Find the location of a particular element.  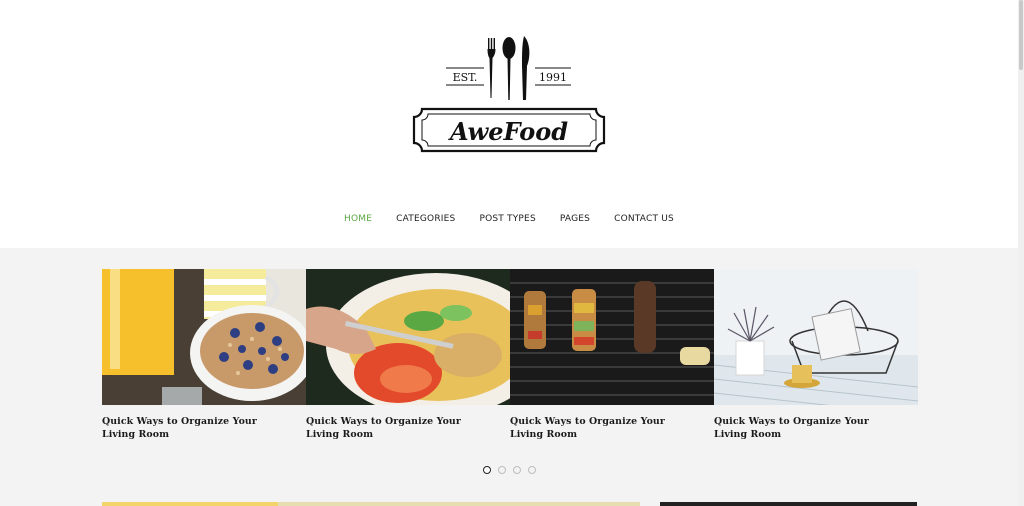

nav-item-categories: CATEGORIES is located at coordinates (425, 219).